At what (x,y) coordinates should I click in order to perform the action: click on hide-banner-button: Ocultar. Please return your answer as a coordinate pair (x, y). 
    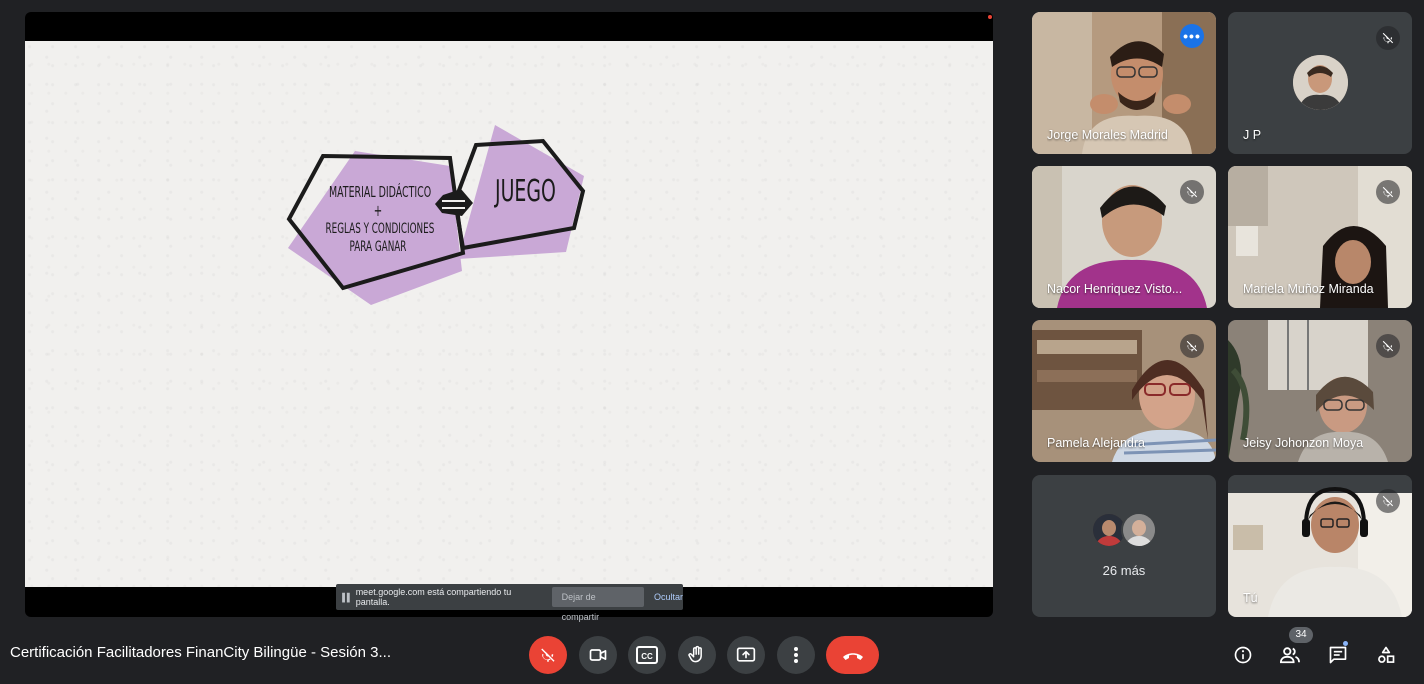
    Looking at the image, I should click on (668, 597).